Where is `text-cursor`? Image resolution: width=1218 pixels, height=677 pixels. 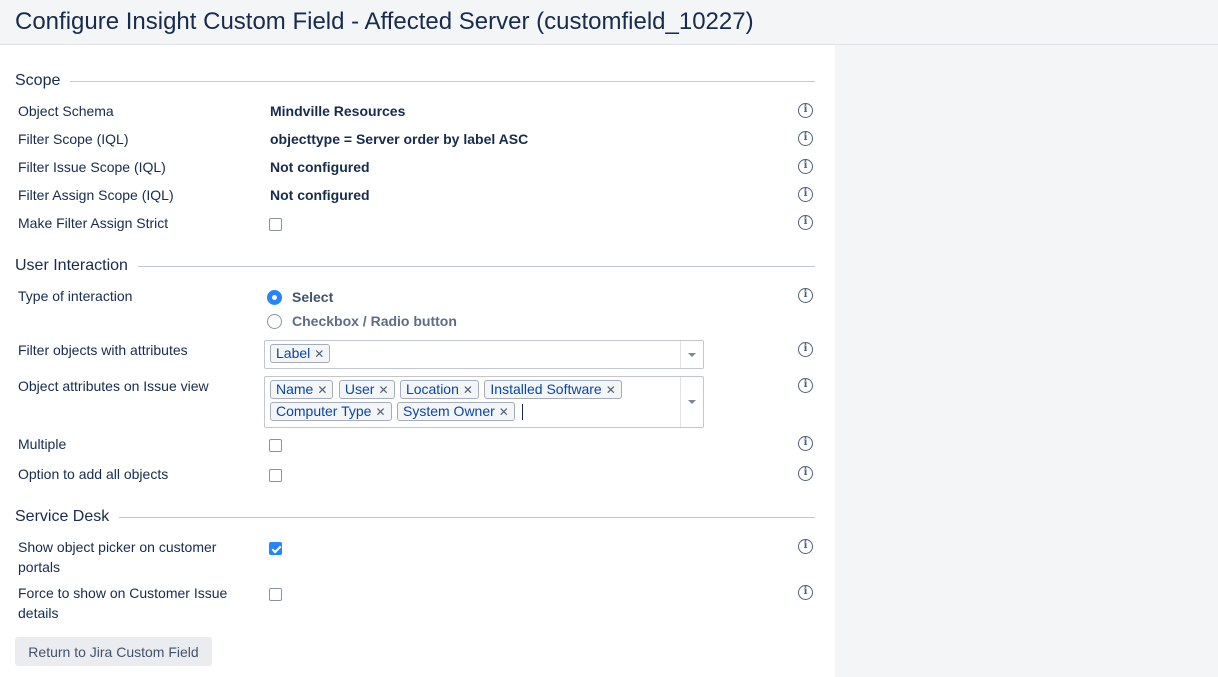 text-cursor is located at coordinates (523, 412).